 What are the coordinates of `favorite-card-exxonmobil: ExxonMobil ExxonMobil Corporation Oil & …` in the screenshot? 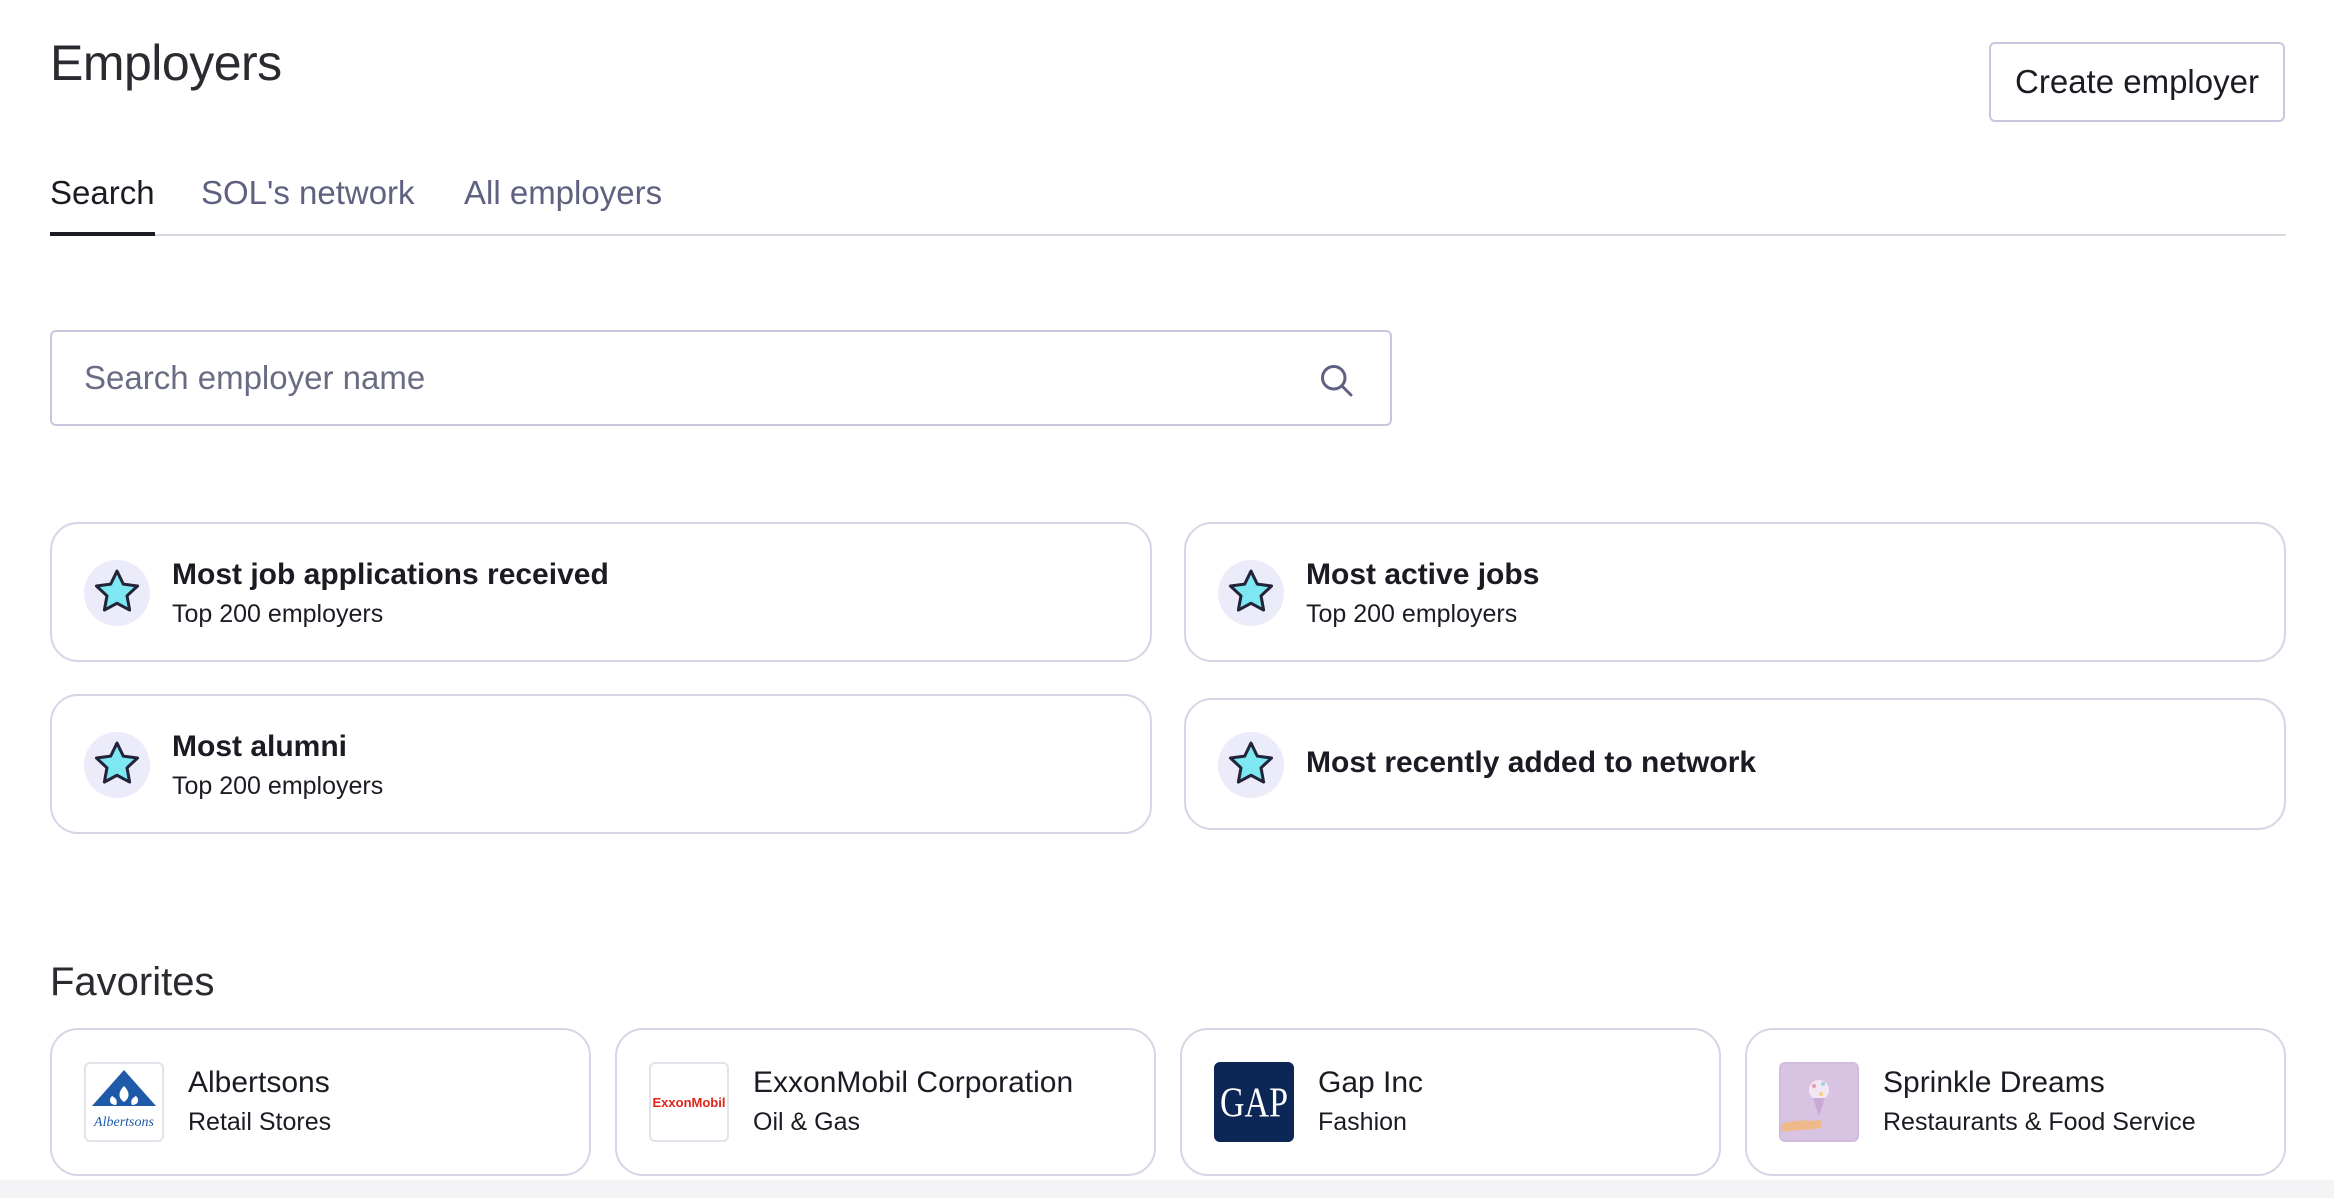 It's located at (885, 1102).